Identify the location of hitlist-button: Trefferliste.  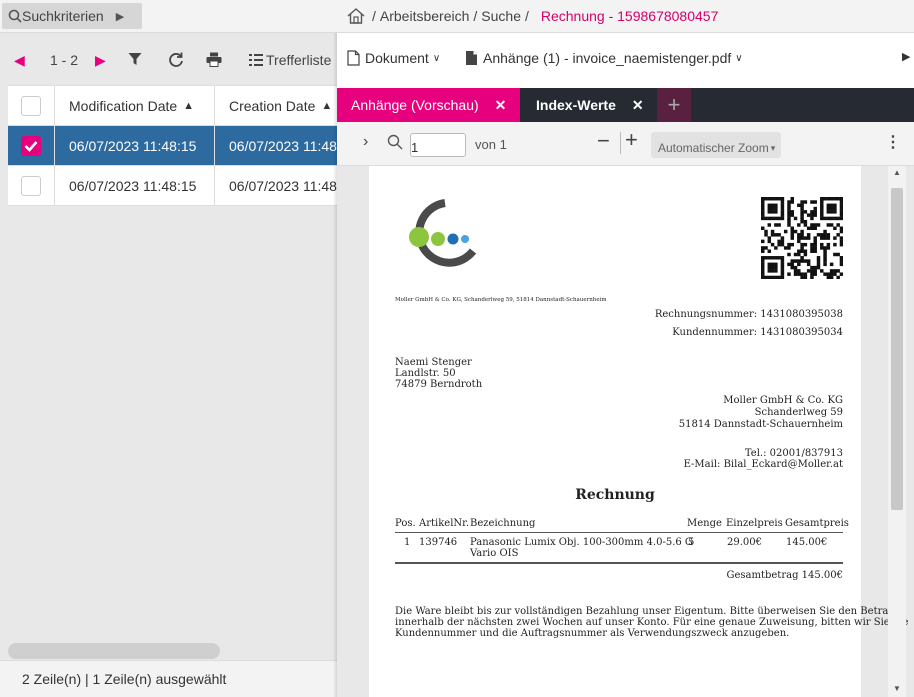
(290, 60).